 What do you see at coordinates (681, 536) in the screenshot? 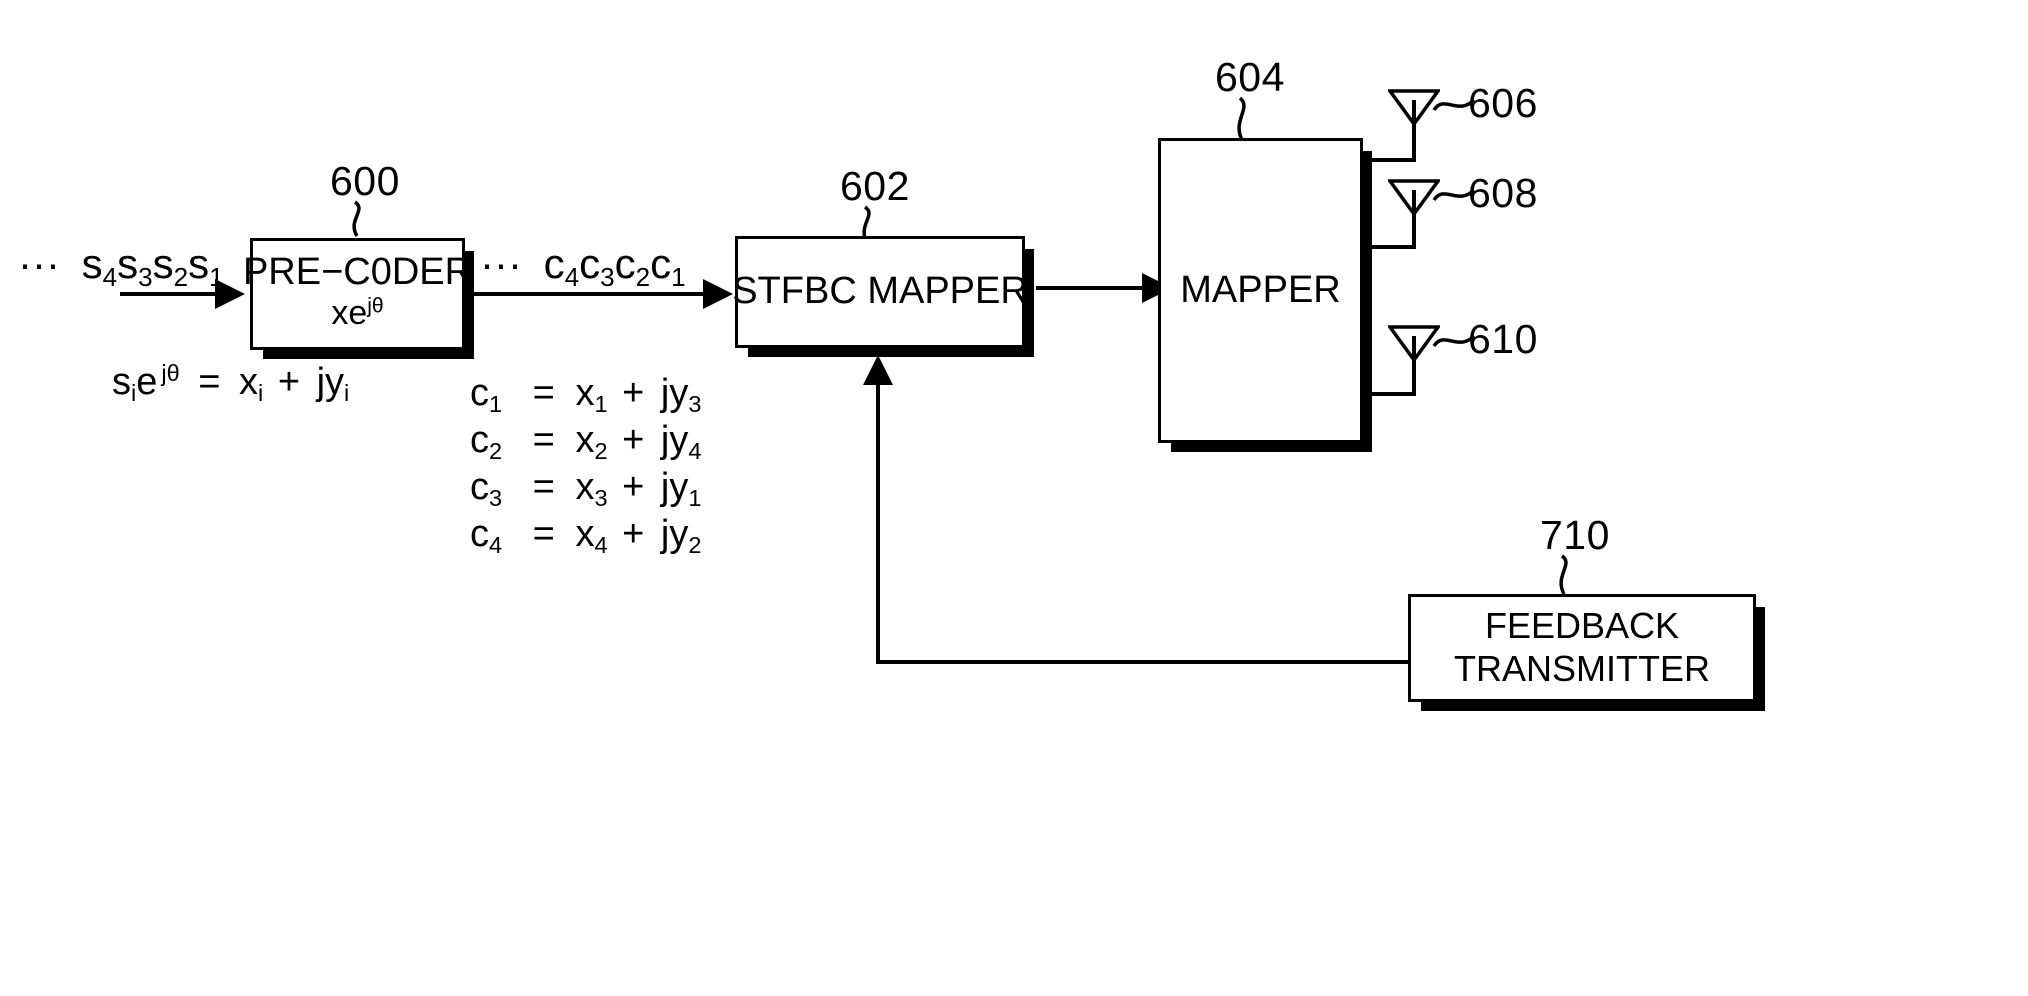
I see `c4-jy: jy2` at bounding box center [681, 536].